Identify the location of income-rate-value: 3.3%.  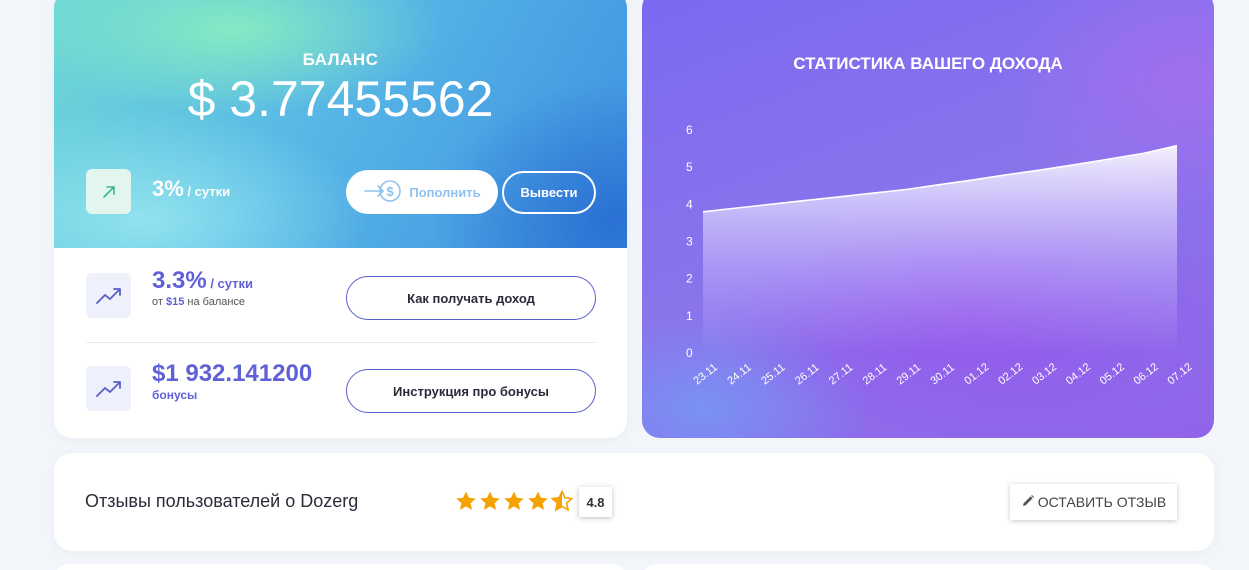
(179, 280).